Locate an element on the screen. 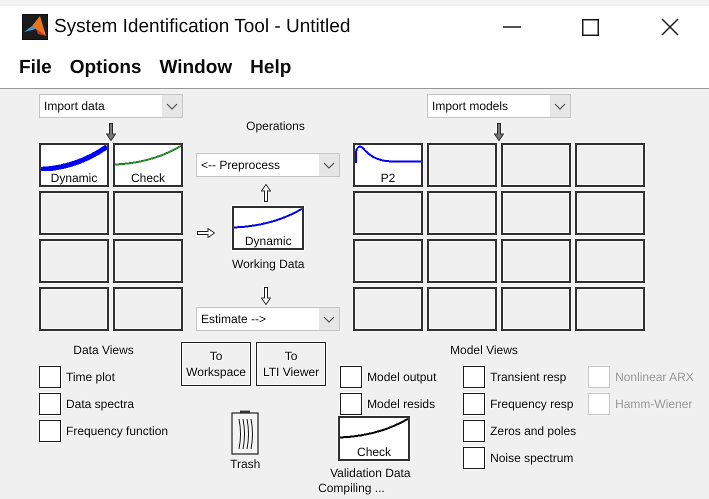 The width and height of the screenshot is (709, 499). working-data-caption: Working Data is located at coordinates (268, 264).